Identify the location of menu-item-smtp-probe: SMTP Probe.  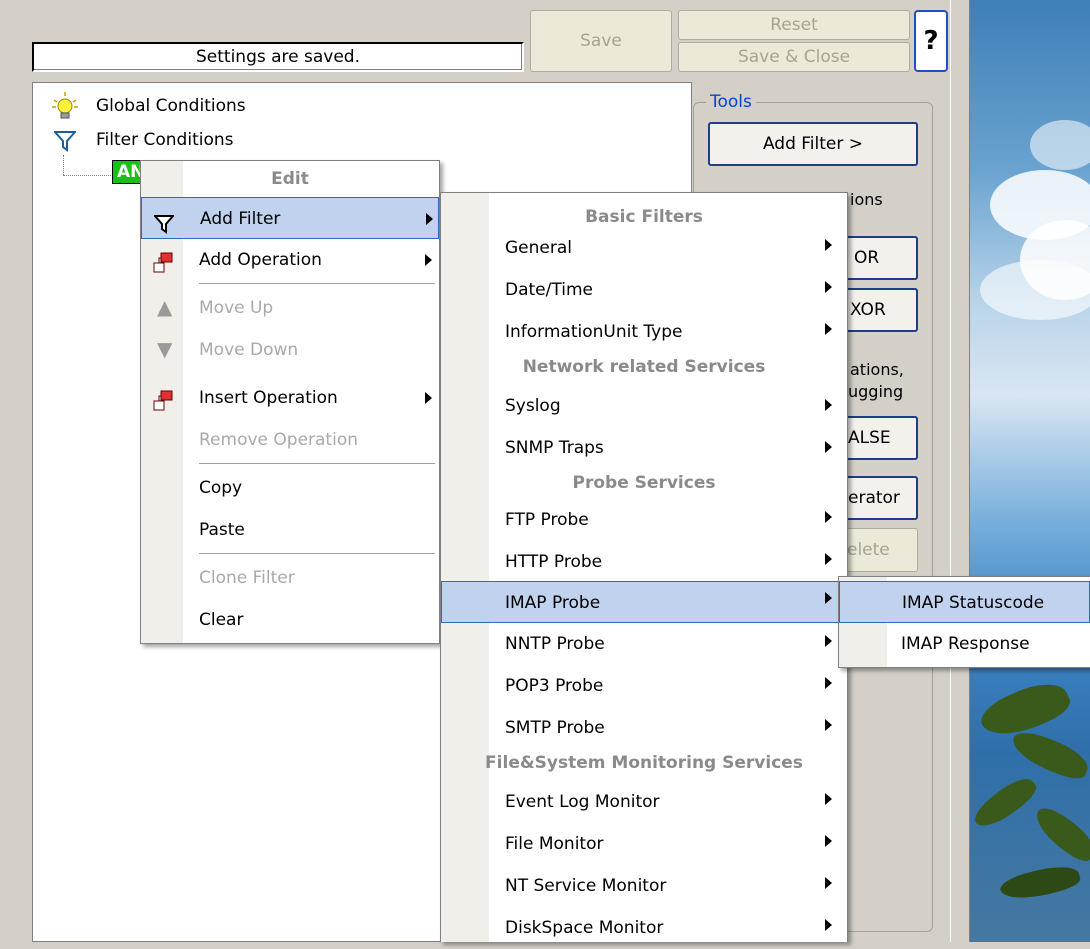
(644, 728).